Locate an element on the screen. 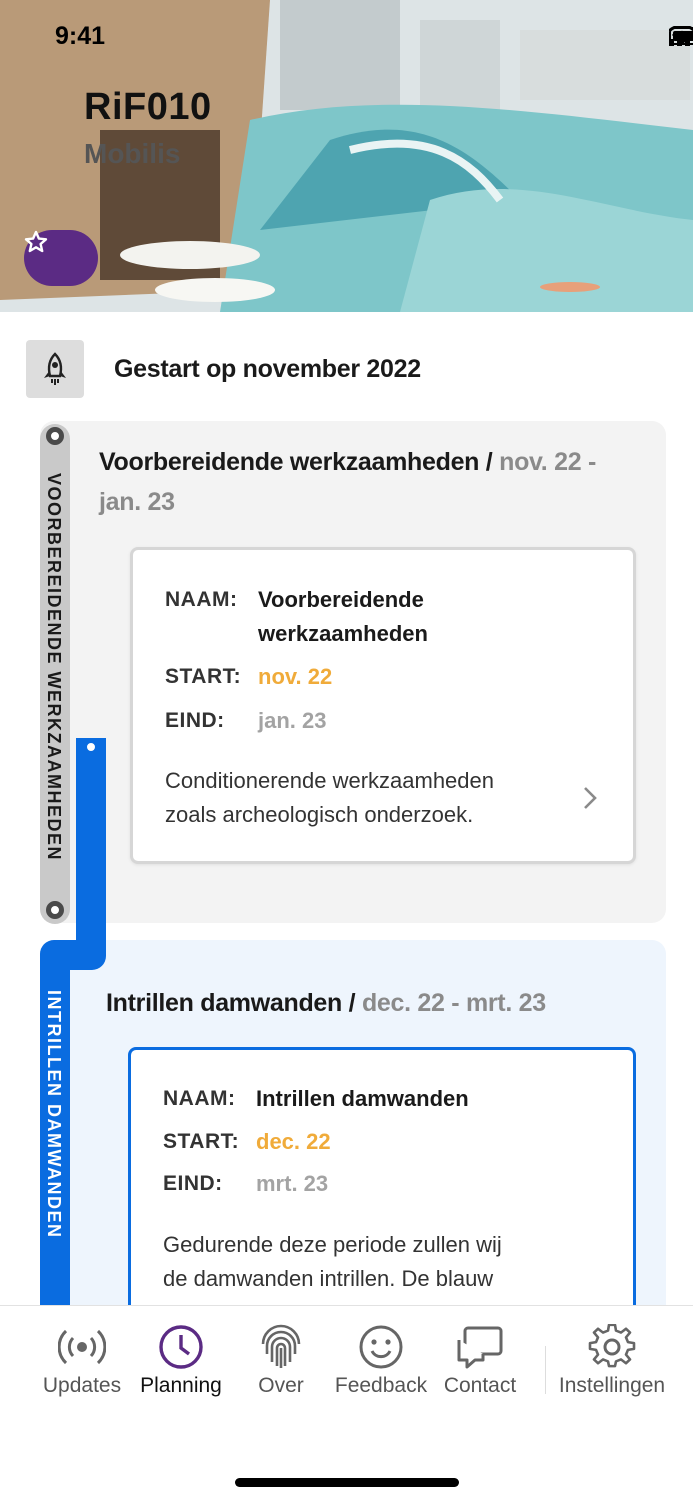  tab-instellingen: Instellingen is located at coordinates (612, 1361).